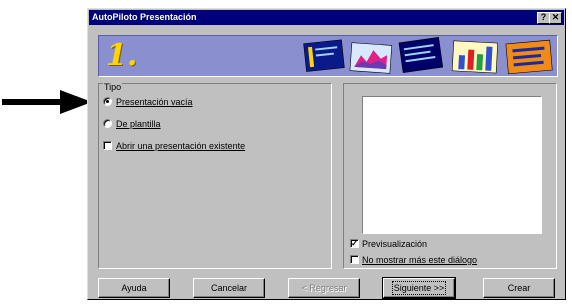 Image resolution: width=572 pixels, height=308 pixels. Describe the element at coordinates (122, 55) in the screenshot. I see `step-number: 1.` at that location.